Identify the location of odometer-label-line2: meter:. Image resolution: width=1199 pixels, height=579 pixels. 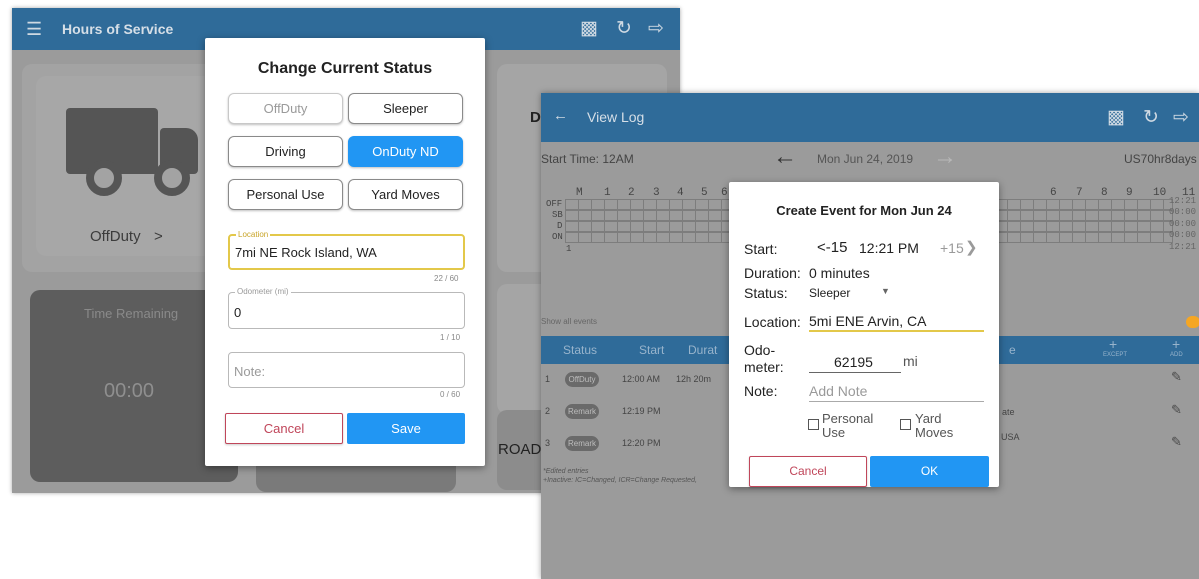
(764, 367).